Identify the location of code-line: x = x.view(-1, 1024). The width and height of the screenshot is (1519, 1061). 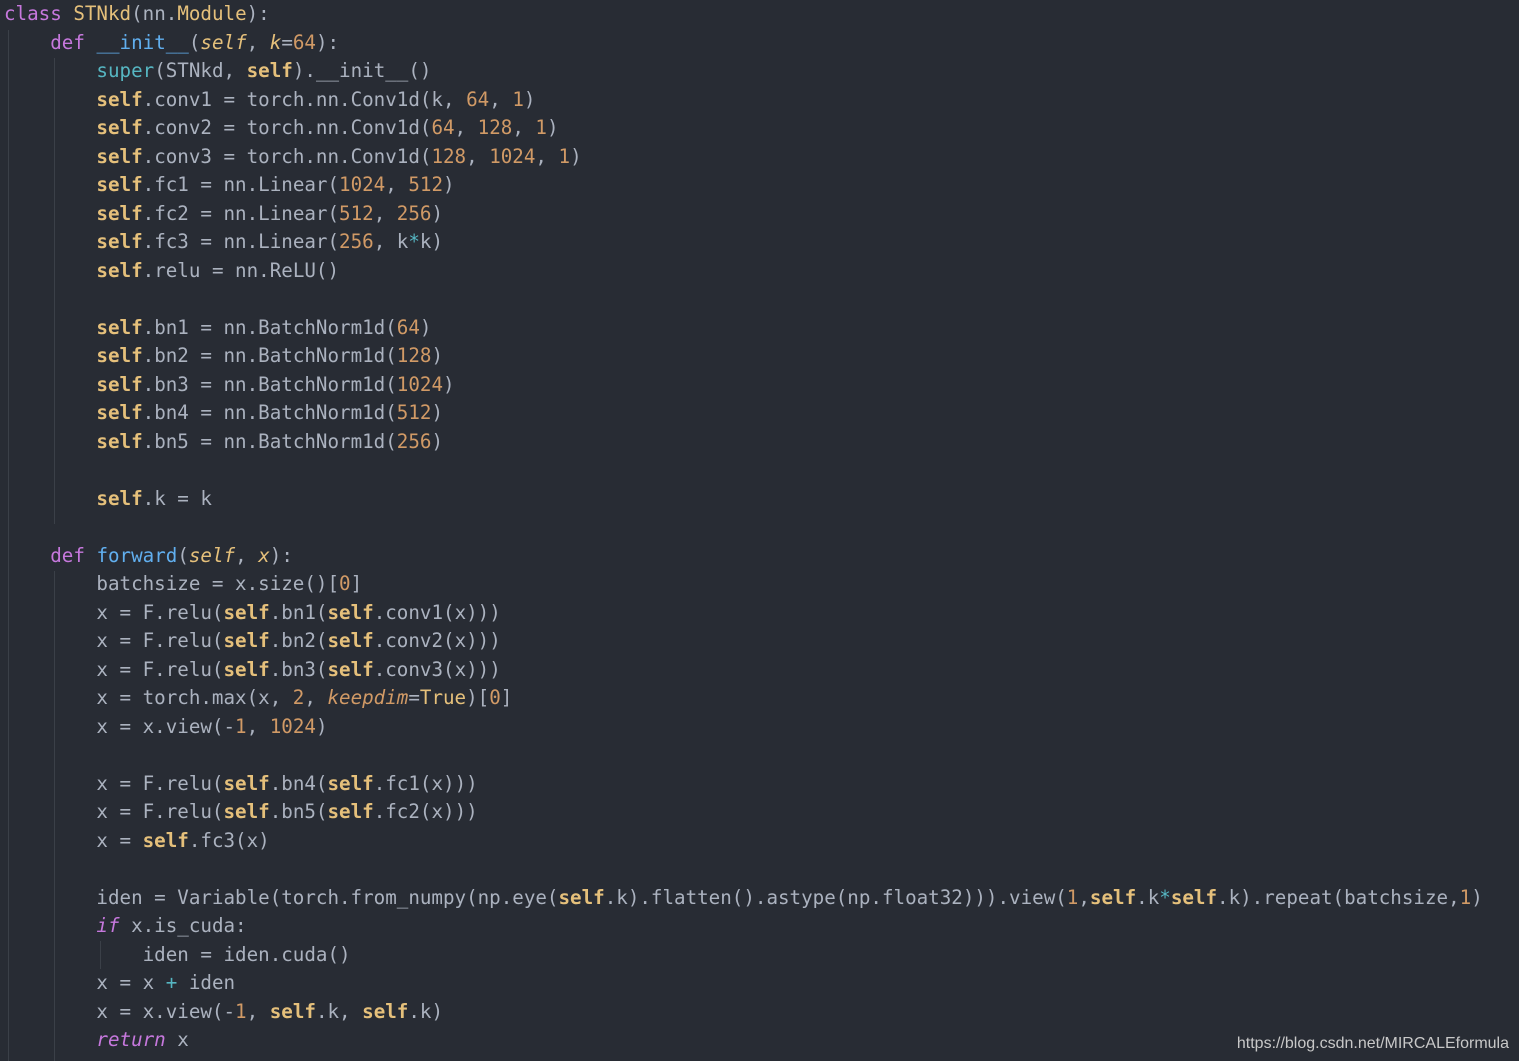
(743, 727).